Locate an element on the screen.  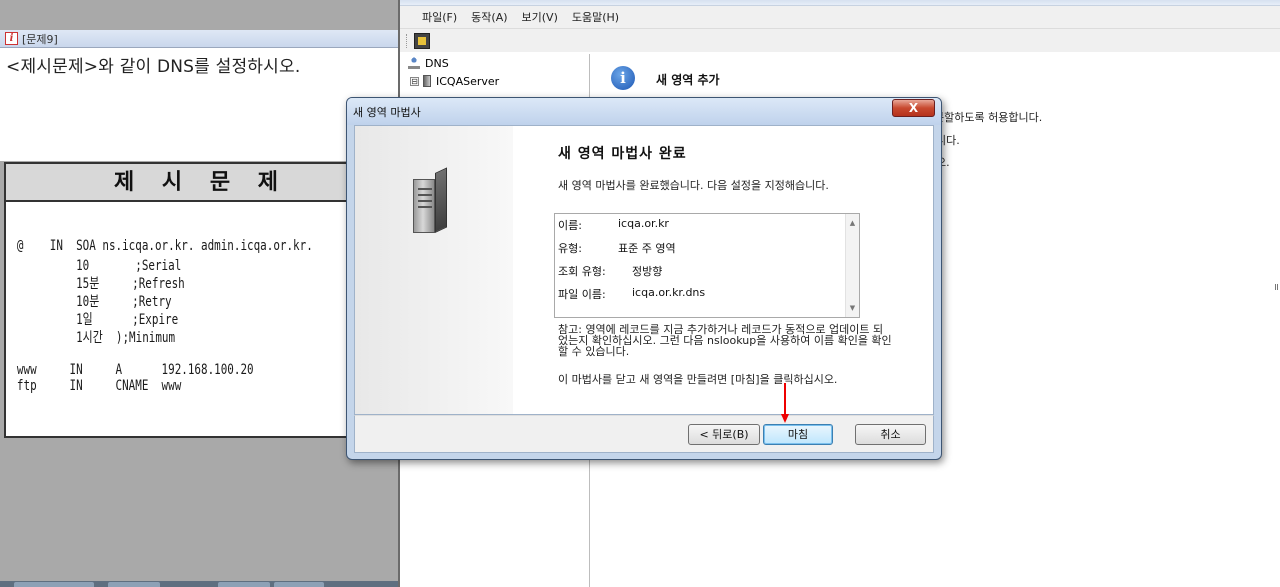
wizard-title: 새 영역 마법사 is located at coordinates (387, 112).